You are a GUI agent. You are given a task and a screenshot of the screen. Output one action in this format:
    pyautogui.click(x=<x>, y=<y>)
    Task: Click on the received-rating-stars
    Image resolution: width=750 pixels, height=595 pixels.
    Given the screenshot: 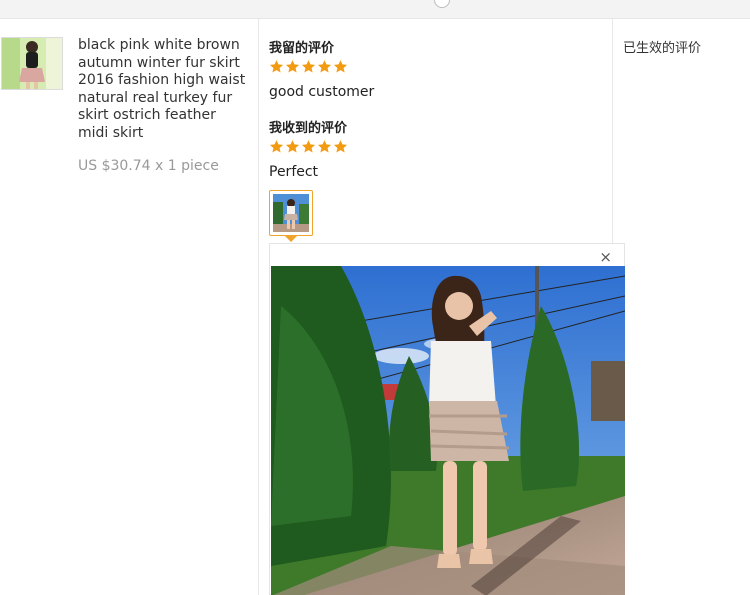 What is the action you would take?
    pyautogui.click(x=308, y=146)
    